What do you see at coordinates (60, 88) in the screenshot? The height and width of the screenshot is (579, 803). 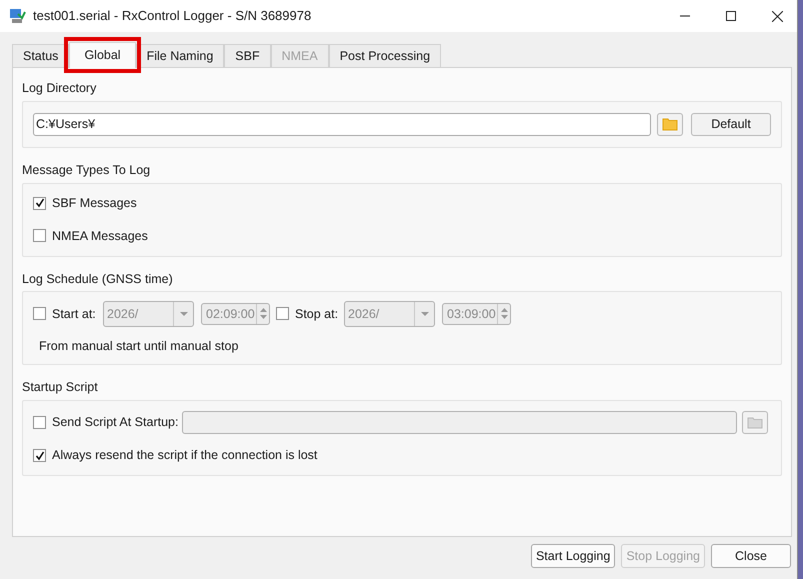 I see `section-heading: Log Directory` at bounding box center [60, 88].